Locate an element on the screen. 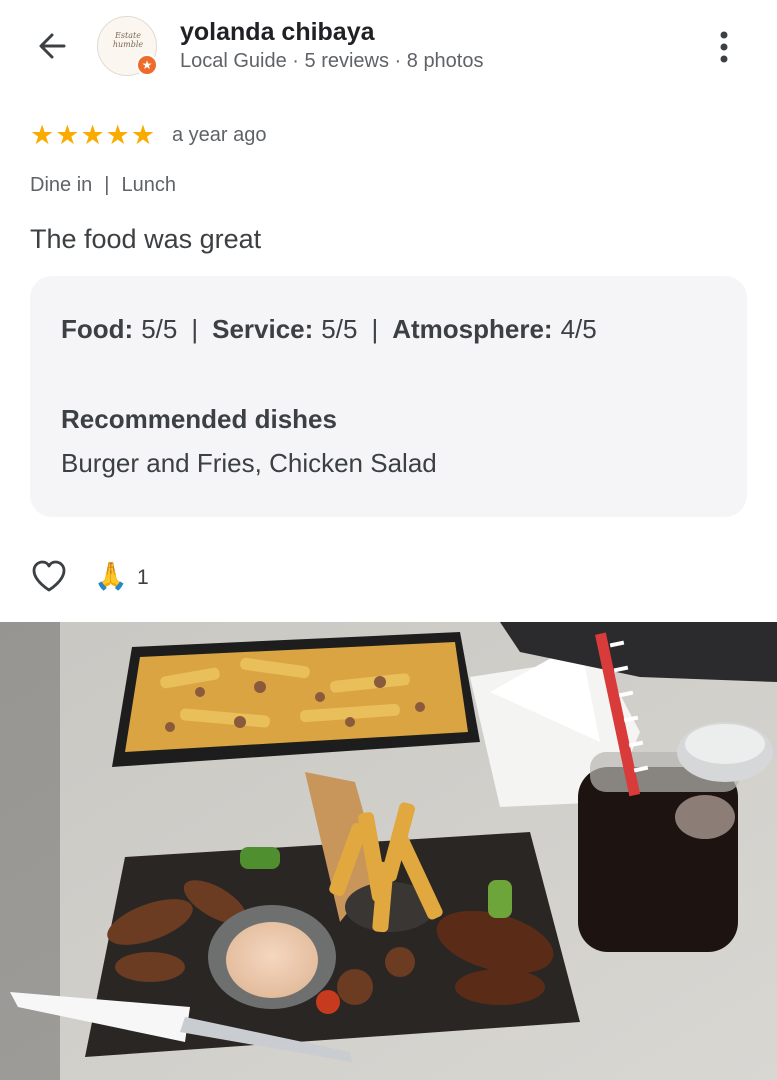 Image resolution: width=777 pixels, height=1080 pixels. food-value: 5/5 is located at coordinates (159, 329).